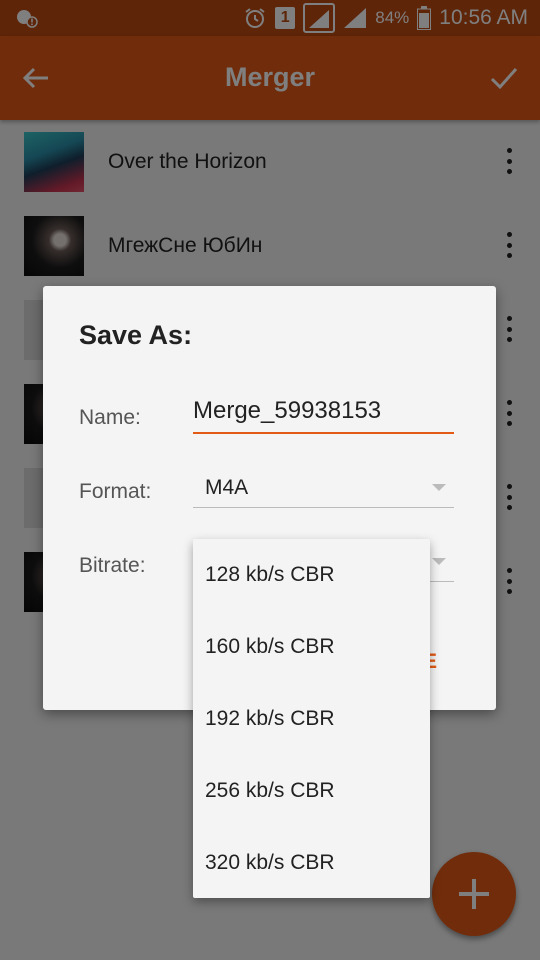  I want to click on bitrate-option: 320 kb/s CBR, so click(311, 863).